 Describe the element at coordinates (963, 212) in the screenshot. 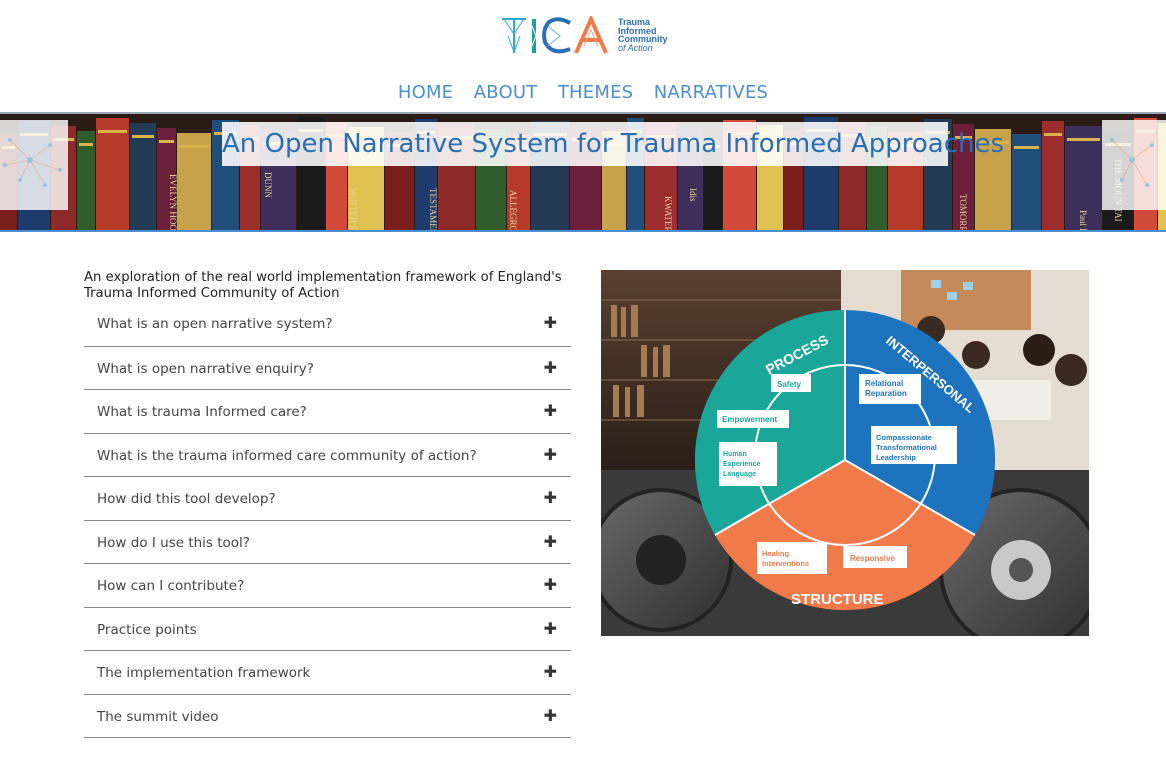

I see `book-spine-title: TOMORROW'S TREASON` at that location.